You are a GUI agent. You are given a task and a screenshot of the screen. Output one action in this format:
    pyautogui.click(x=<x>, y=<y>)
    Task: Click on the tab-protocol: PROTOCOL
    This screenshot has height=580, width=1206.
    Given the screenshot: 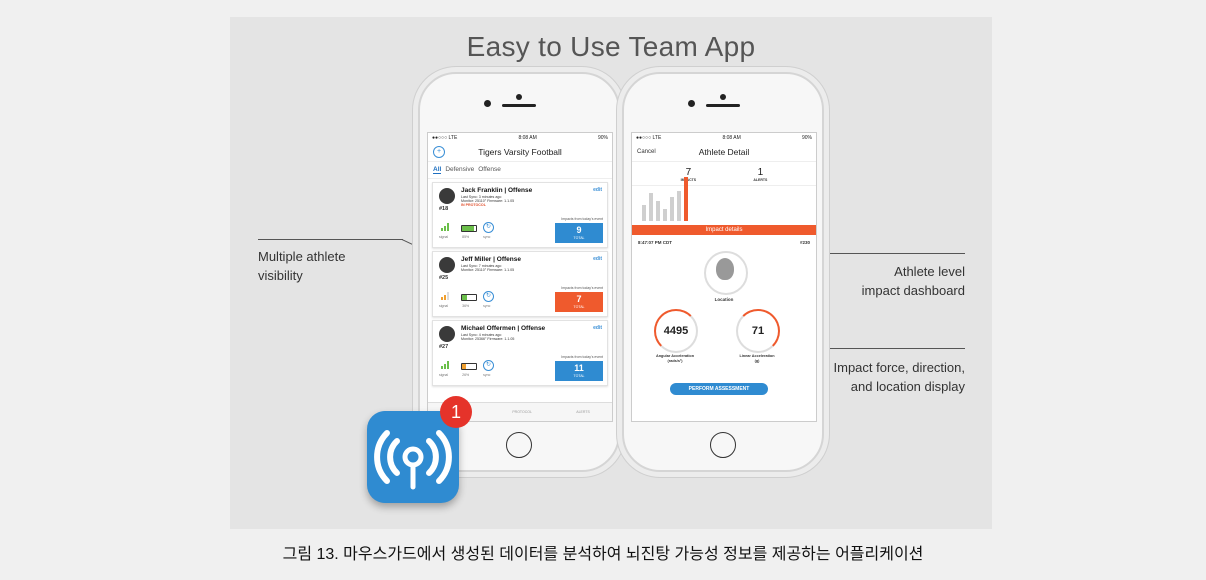 What is the action you would take?
    pyautogui.click(x=522, y=412)
    